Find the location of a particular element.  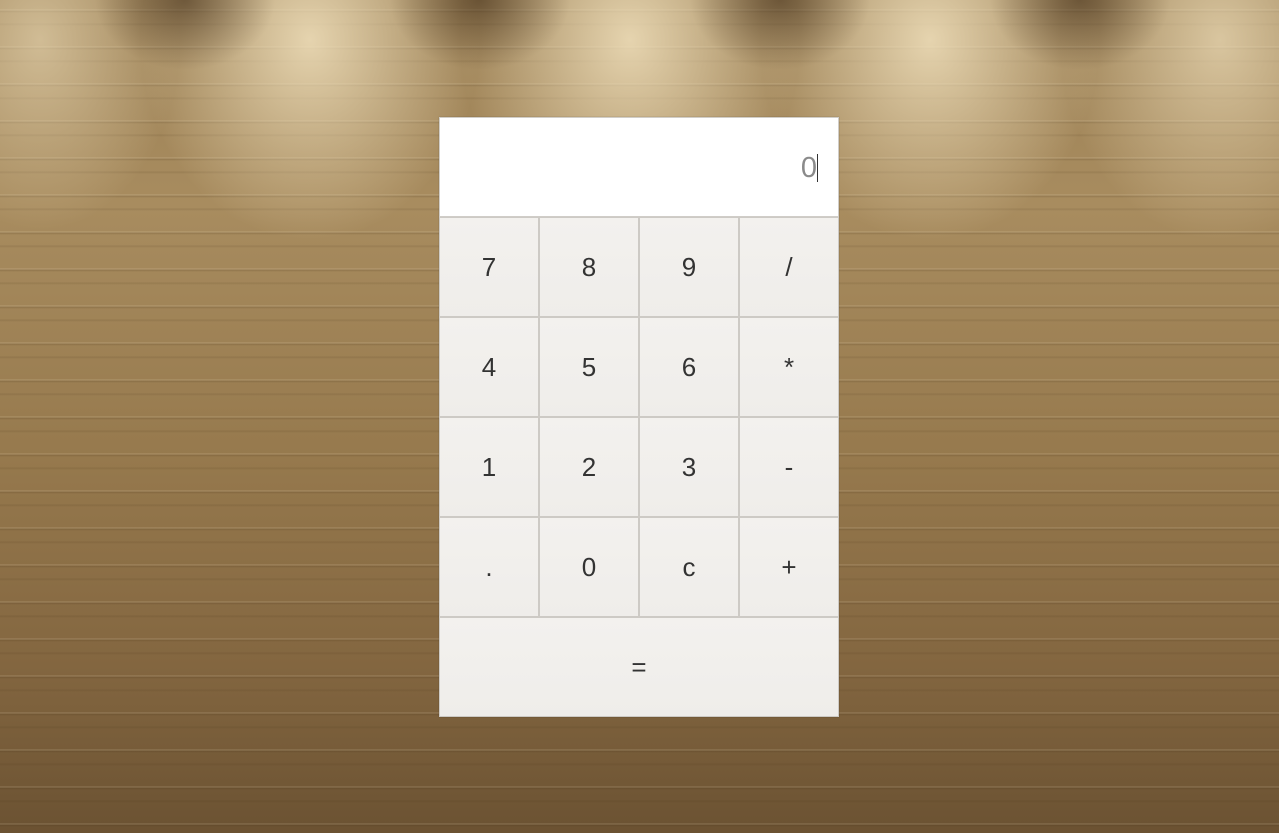

key-2: 2 is located at coordinates (589, 467).